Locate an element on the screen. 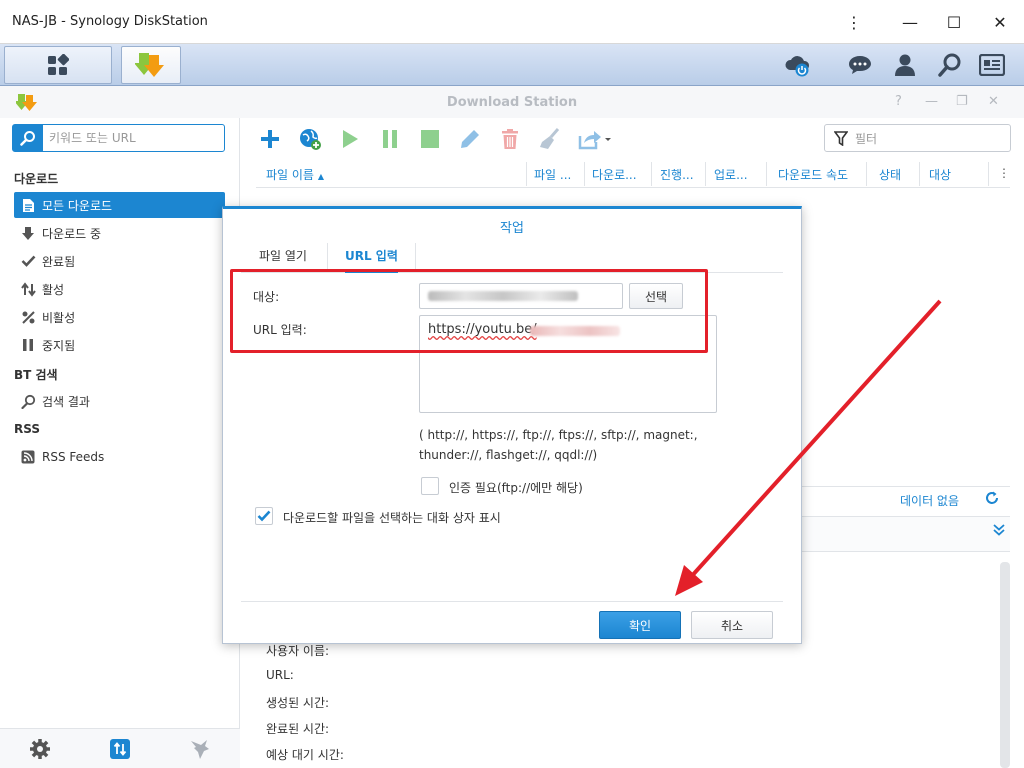 The width and height of the screenshot is (1024, 768). detail-completed-label: 완료된 시간: is located at coordinates (298, 729).